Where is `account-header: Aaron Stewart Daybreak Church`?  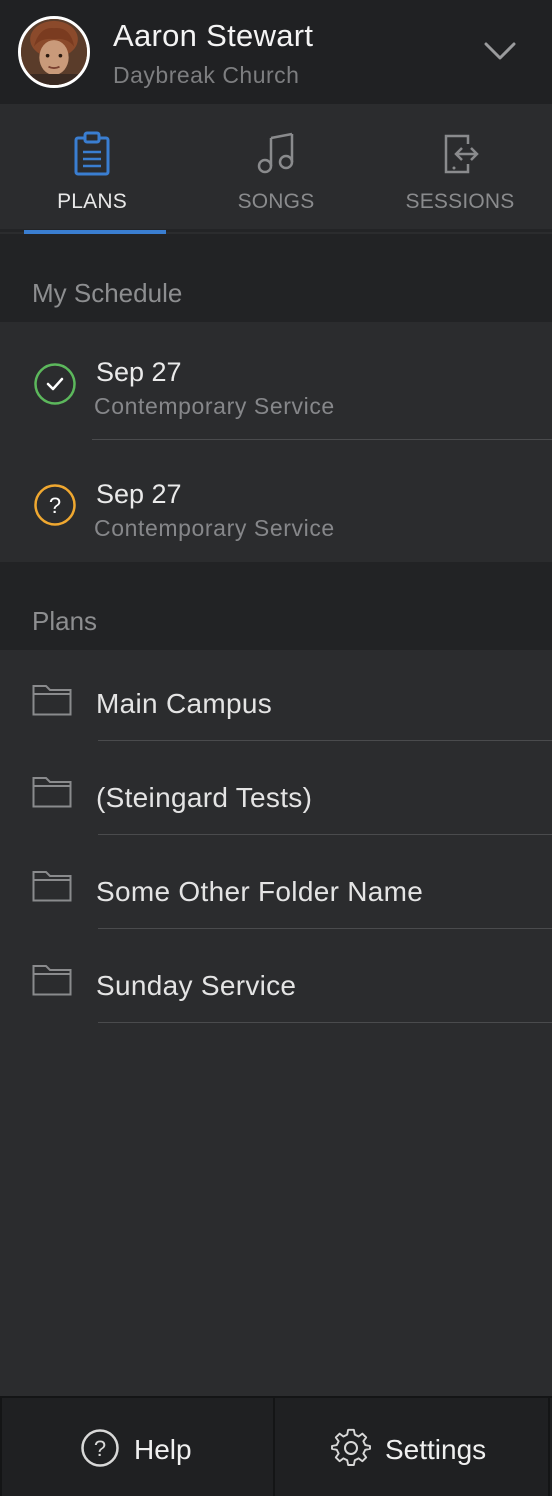
account-header: Aaron Stewart Daybreak Church is located at coordinates (276, 52).